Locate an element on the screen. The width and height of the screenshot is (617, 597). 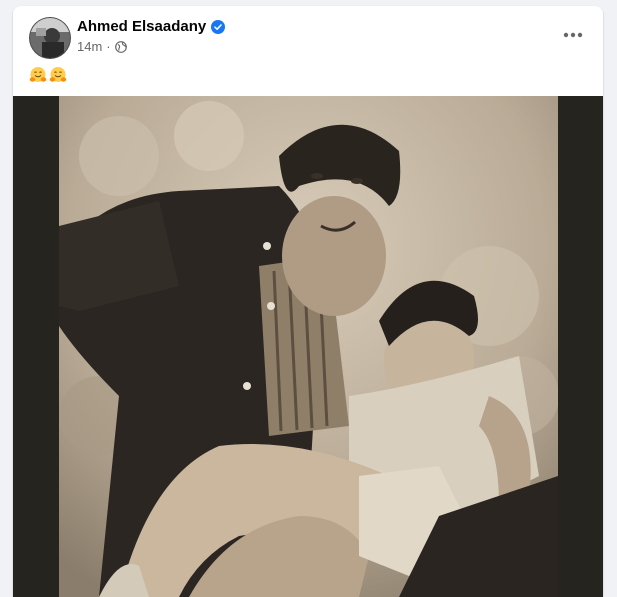
post-header: Ahmed Elsaadany 14m · is located at coordinates (308, 36).